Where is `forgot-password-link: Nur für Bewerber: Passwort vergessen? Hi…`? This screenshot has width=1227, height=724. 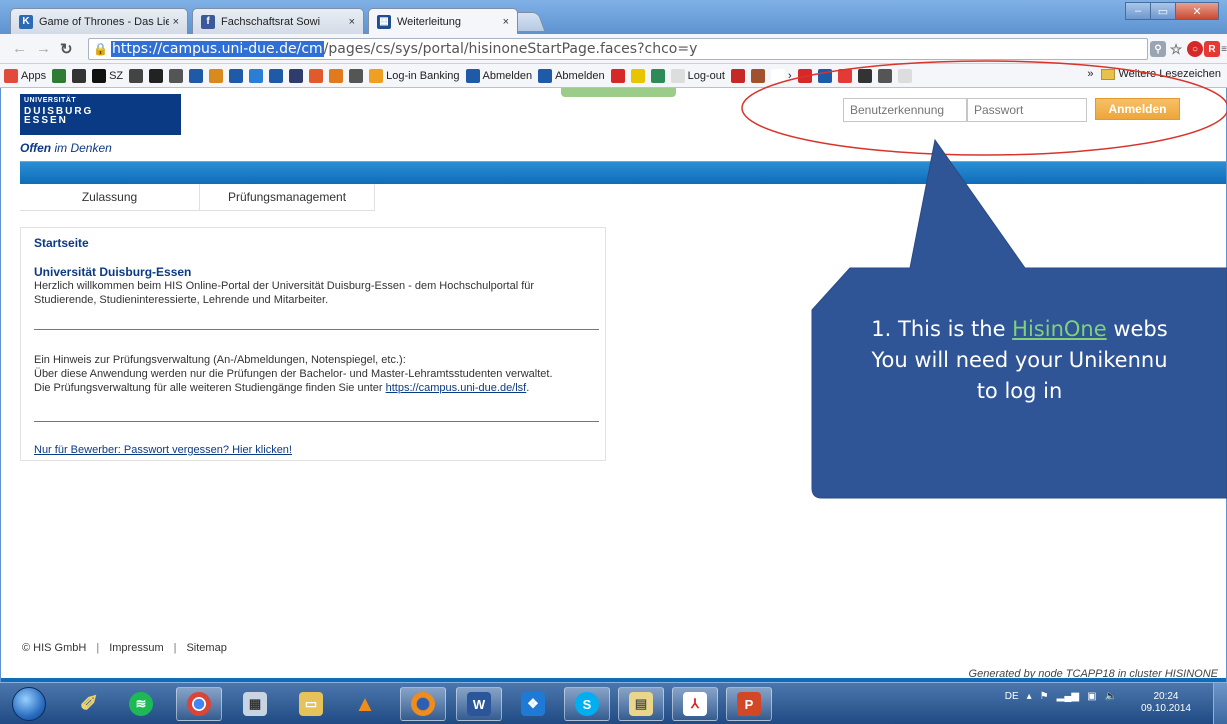
forgot-password-link: Nur für Bewerber: Passwort vergessen? Hi… is located at coordinates (163, 450).